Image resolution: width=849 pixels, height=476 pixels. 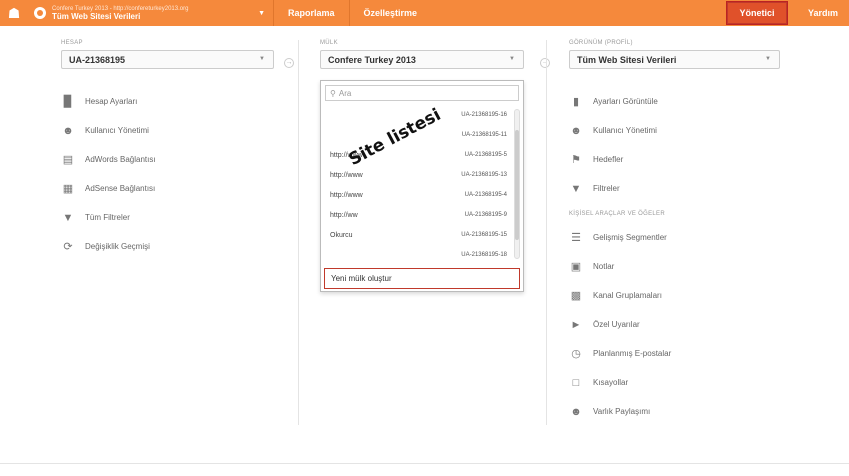 I want to click on account-selected: UA-21368195, so click(x=97, y=59).